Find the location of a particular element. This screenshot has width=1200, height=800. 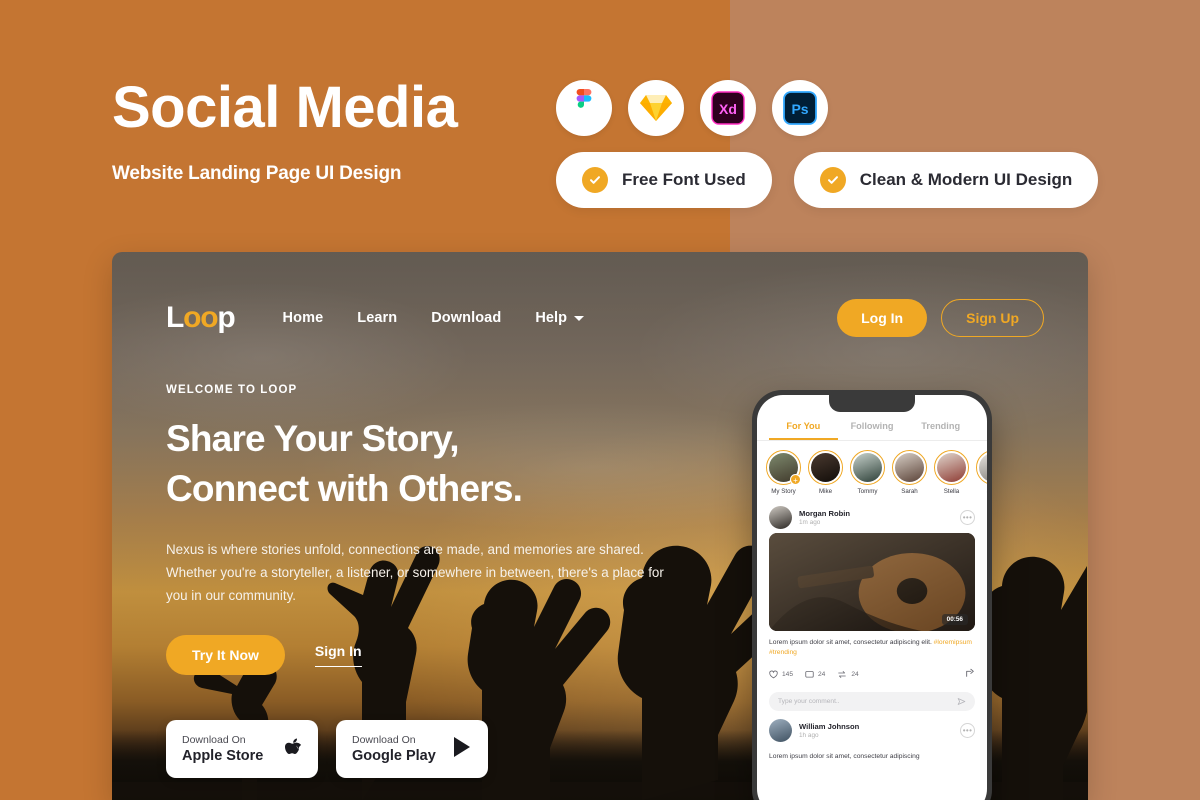

svg-text: Ps is located at coordinates (799, 109).